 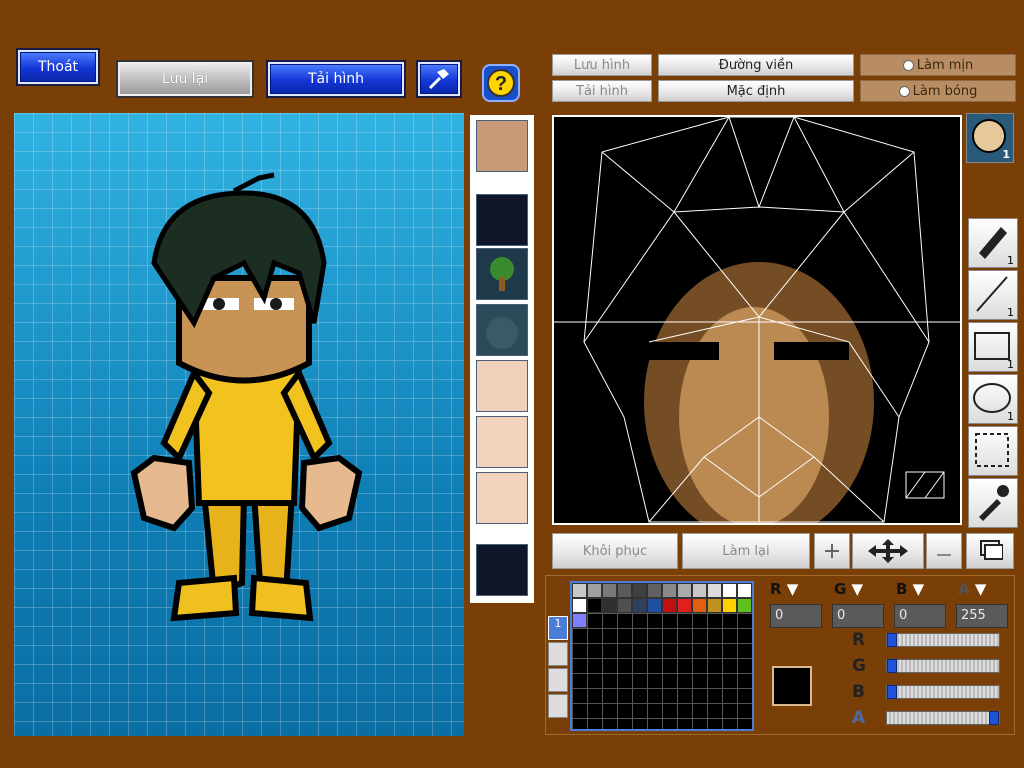 I want to click on g-header: G ▼, so click(x=857, y=590).